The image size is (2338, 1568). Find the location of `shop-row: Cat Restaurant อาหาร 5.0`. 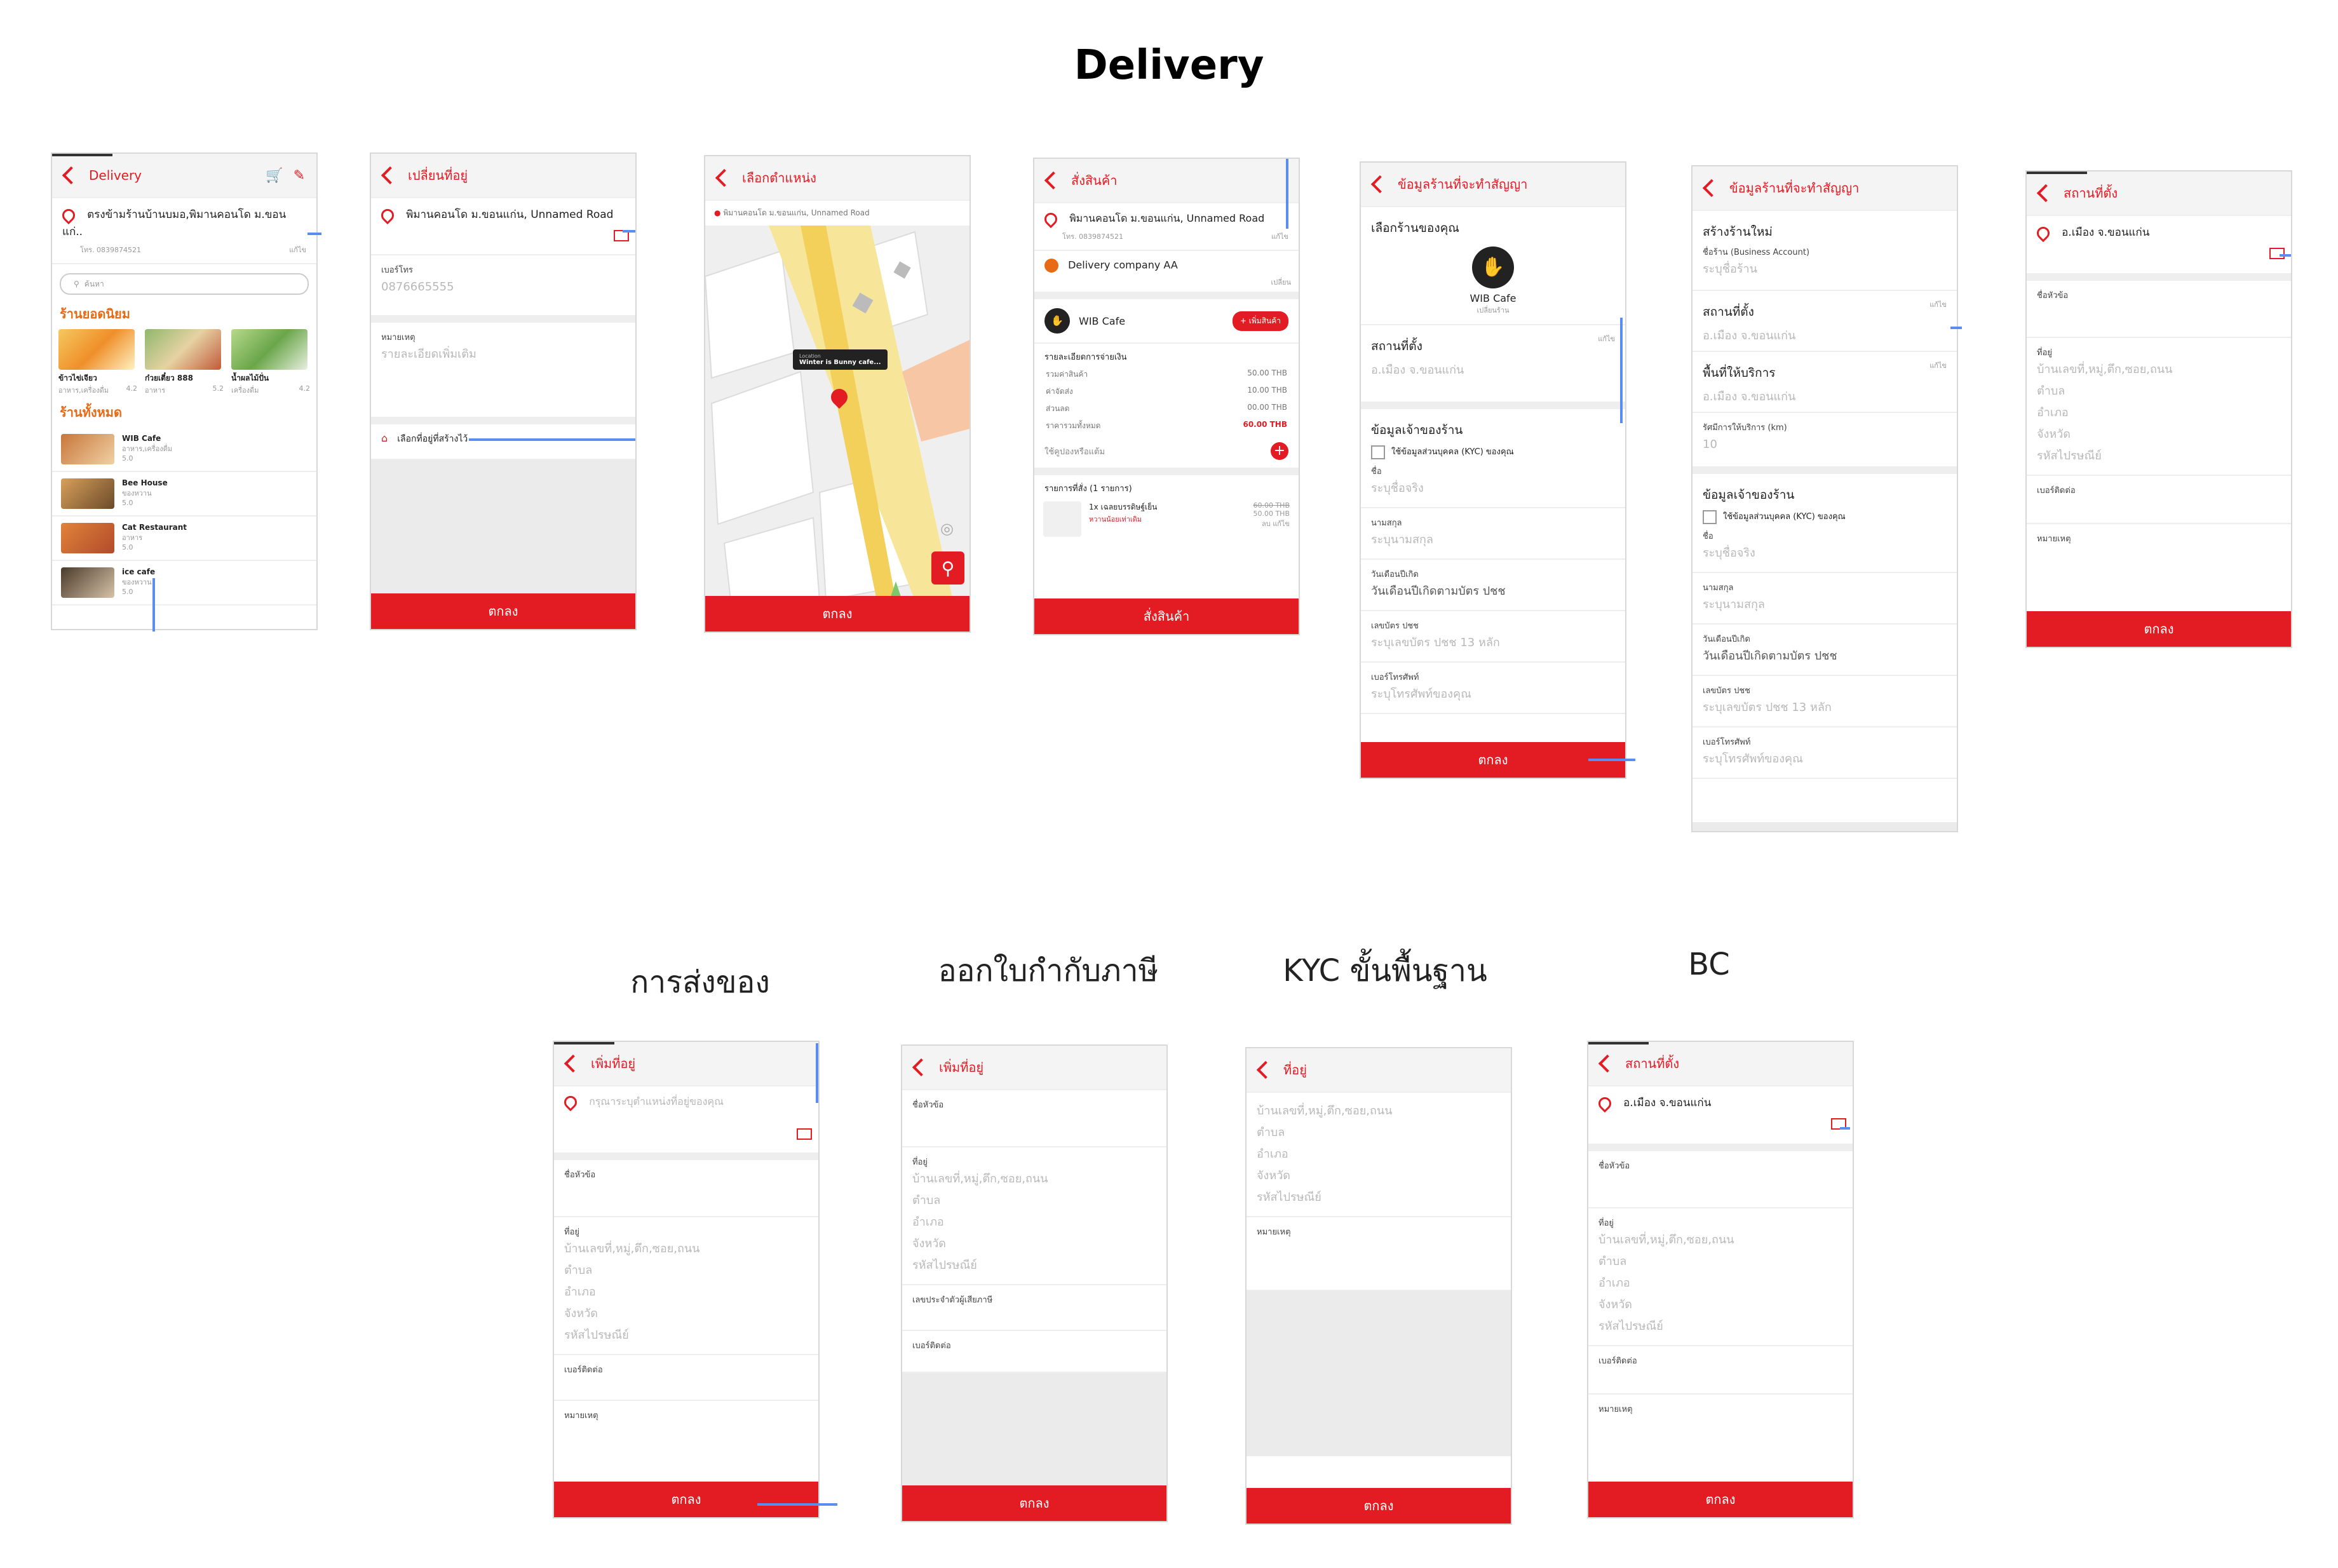

shop-row: Cat Restaurant อาหาร 5.0 is located at coordinates (184, 539).